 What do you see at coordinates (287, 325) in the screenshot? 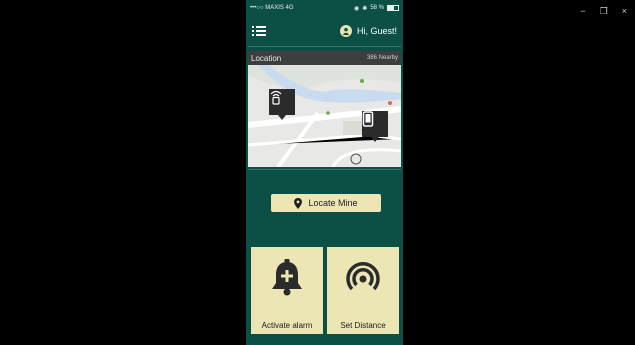
I see `activate-alarm-label: Activate alarm` at bounding box center [287, 325].